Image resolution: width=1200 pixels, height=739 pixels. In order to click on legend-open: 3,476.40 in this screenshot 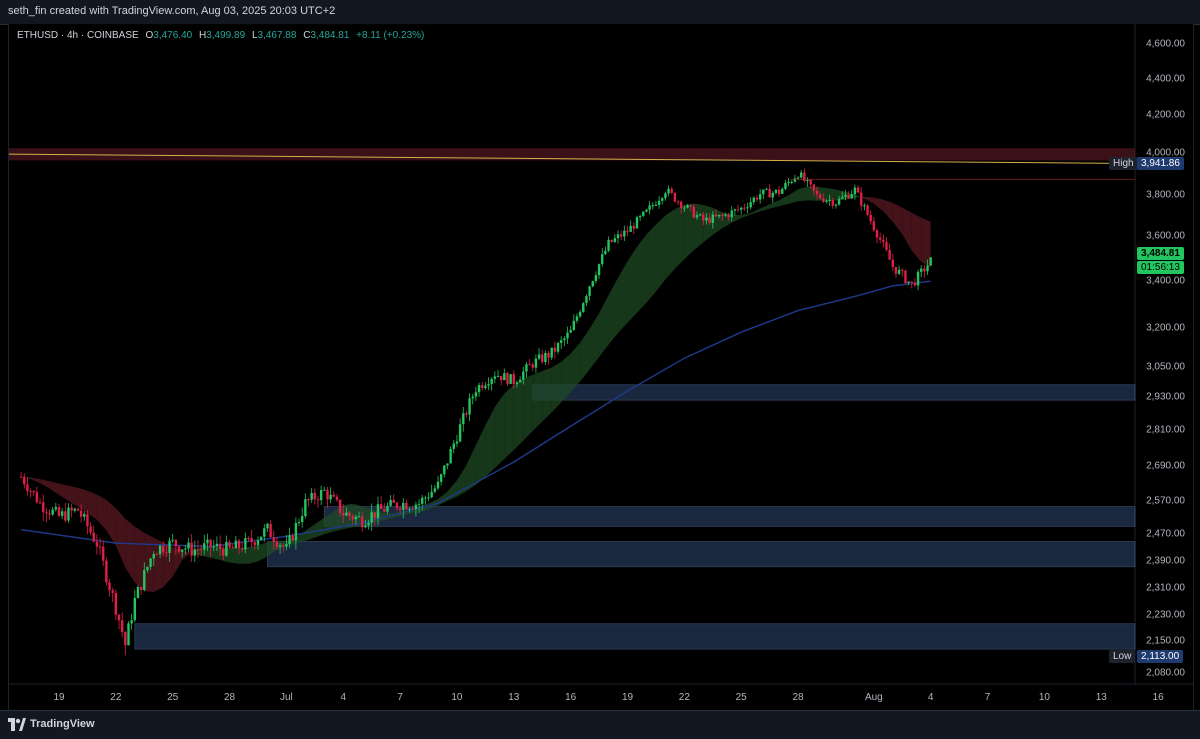, I will do `click(173, 35)`.